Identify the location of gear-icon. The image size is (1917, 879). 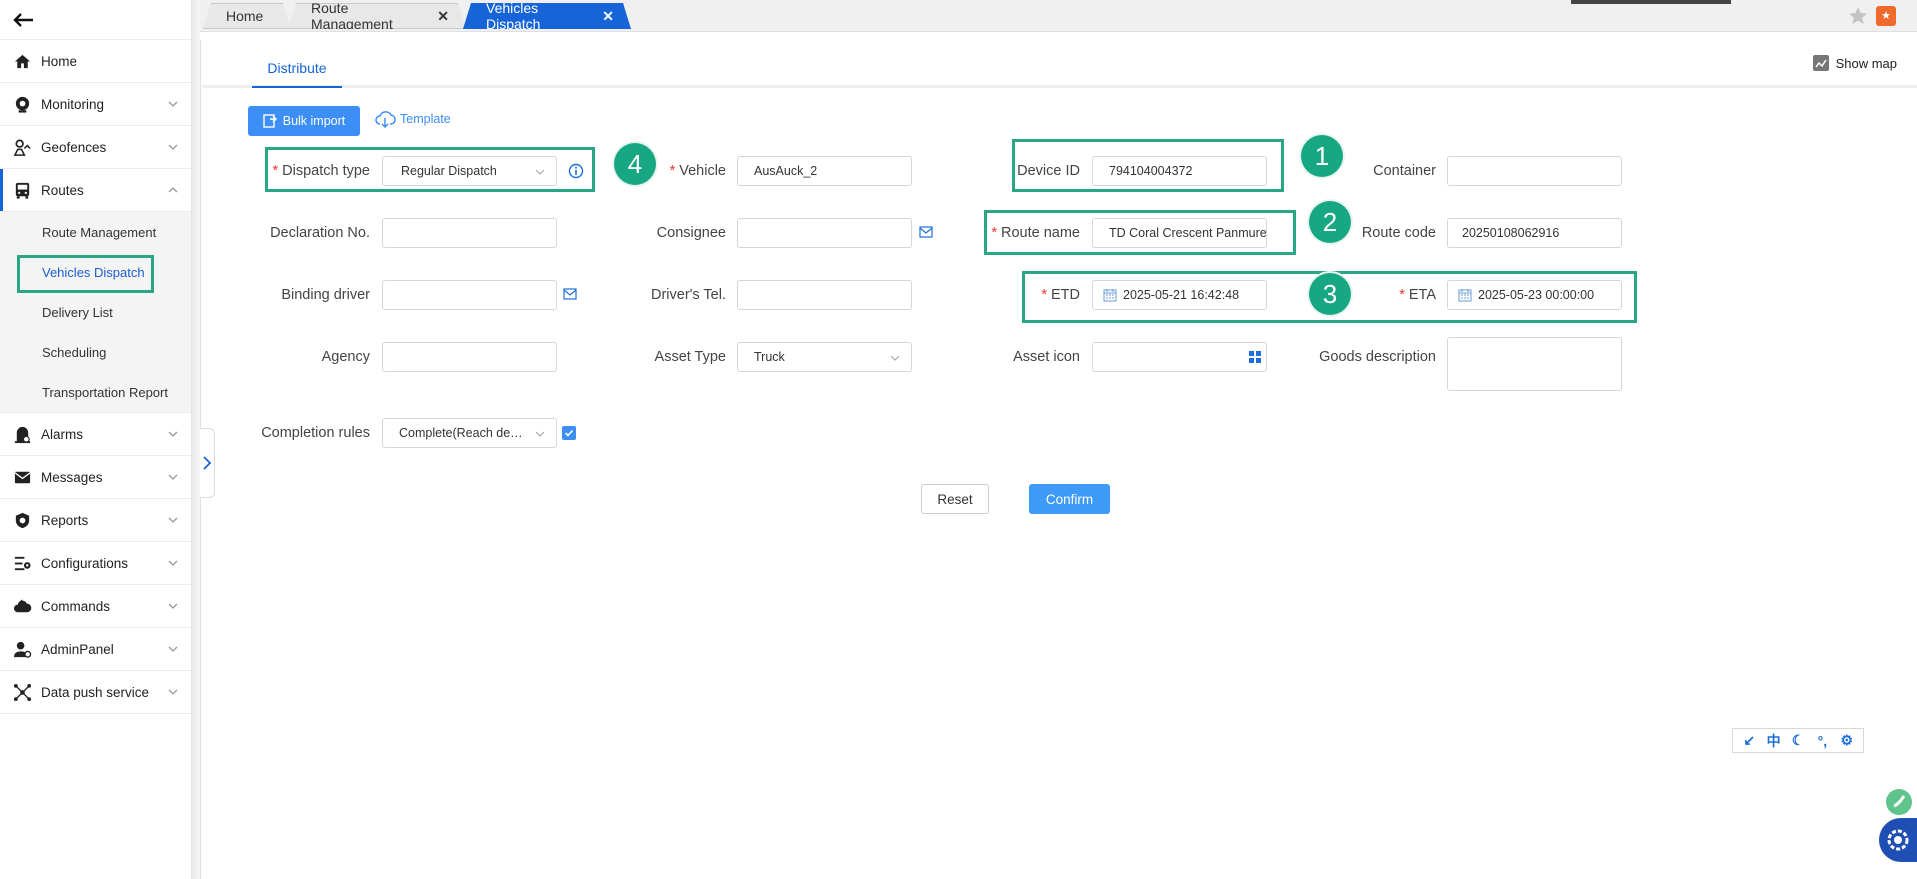
(1898, 840).